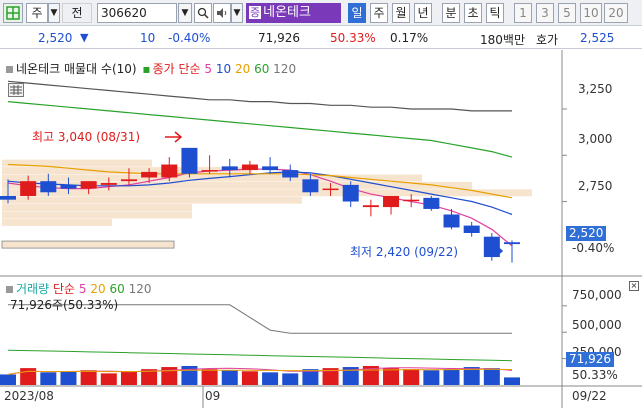  What do you see at coordinates (16, 90) in the screenshot?
I see `table-toggle-icon` at bounding box center [16, 90].